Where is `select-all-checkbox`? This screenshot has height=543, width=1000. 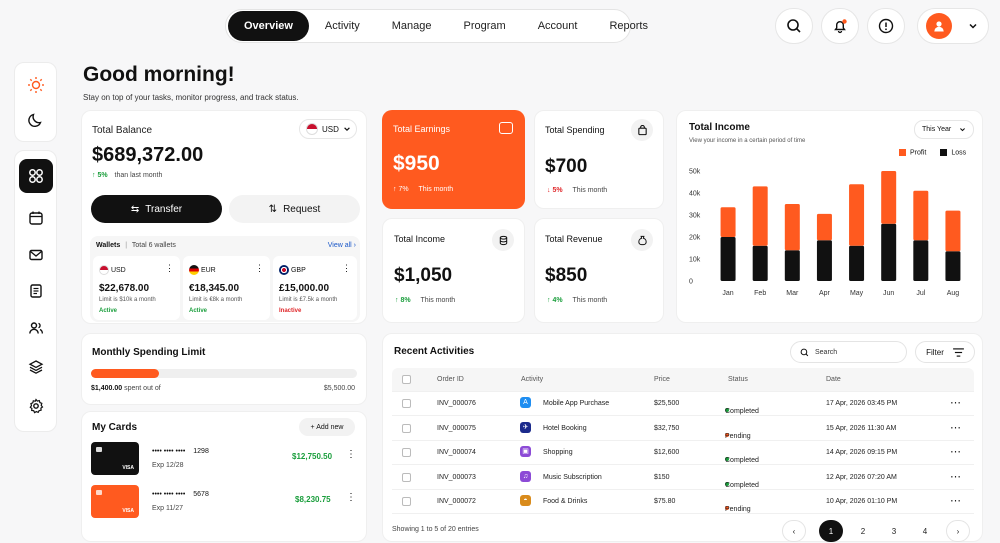 select-all-checkbox is located at coordinates (406, 379).